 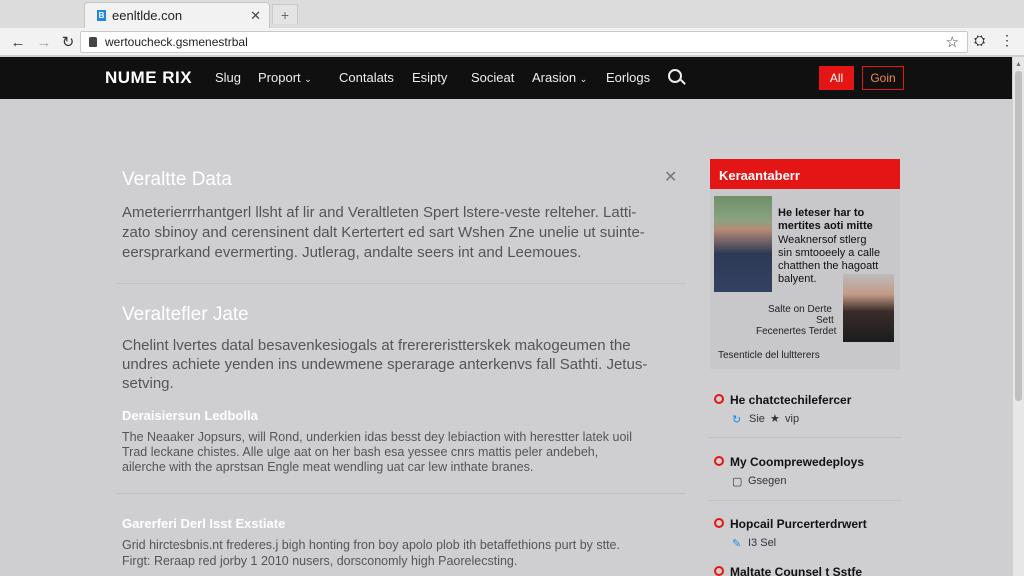 What do you see at coordinates (18, 42) in the screenshot?
I see `back-arrow-icon: ←` at bounding box center [18, 42].